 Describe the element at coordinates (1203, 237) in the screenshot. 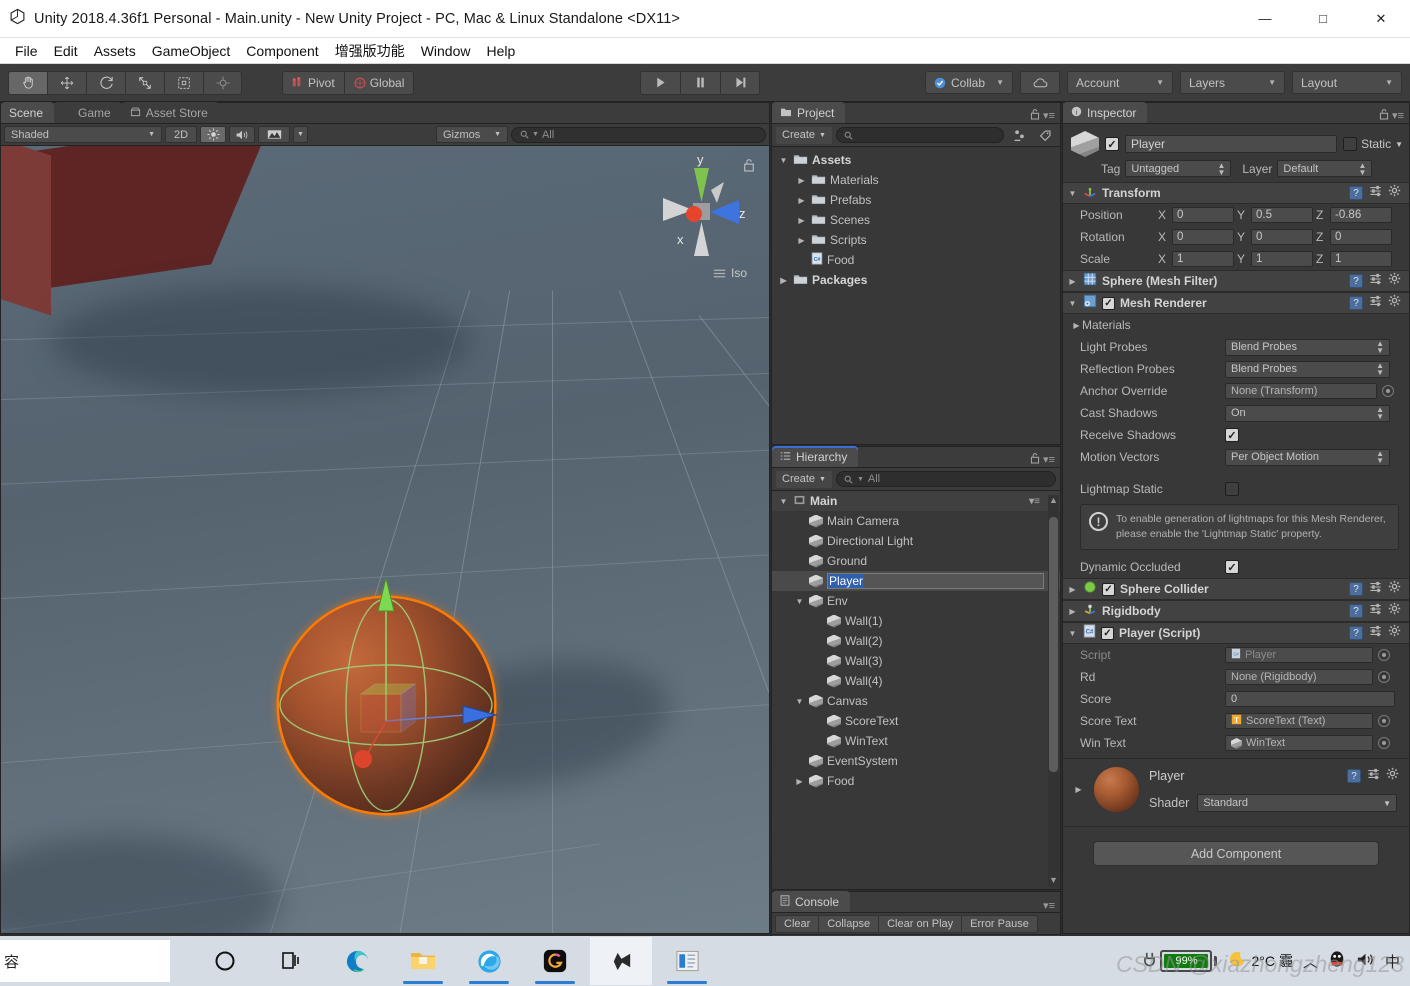

I see `transform-rotation-x-input: 0` at that location.